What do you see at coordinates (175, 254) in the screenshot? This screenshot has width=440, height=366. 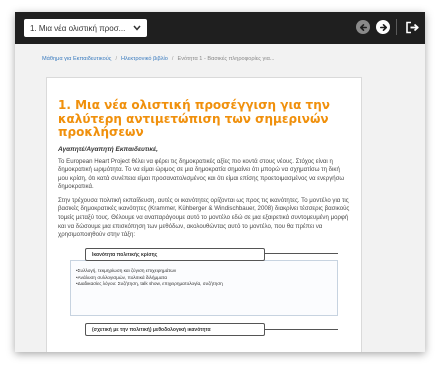 I see `diagram-box-political-judgement: Ικανότητα πολιτικής κρίσης` at bounding box center [175, 254].